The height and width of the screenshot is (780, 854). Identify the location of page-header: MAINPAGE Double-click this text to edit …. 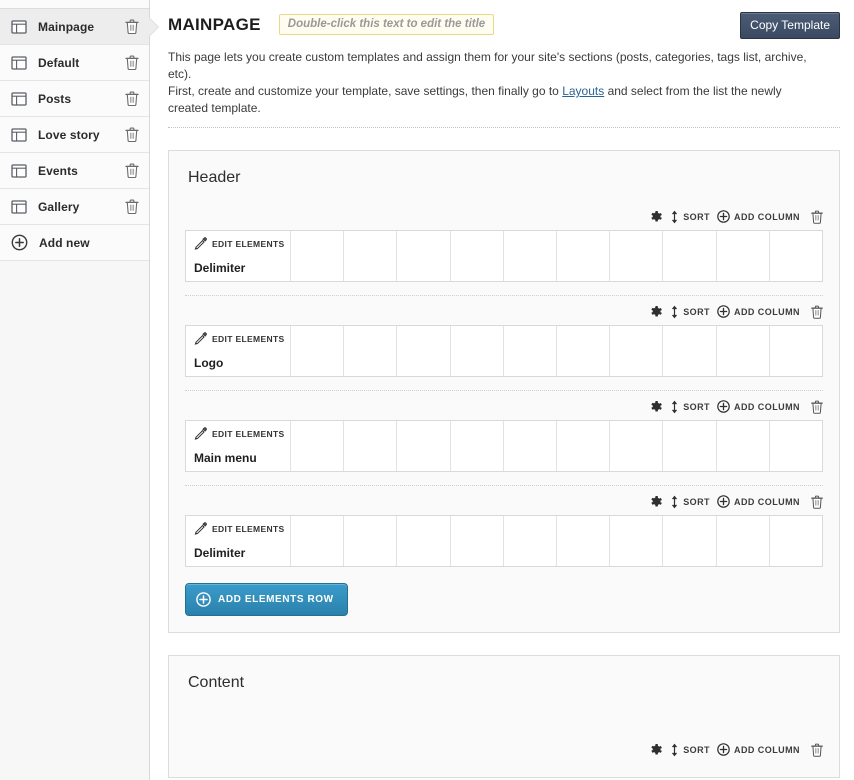
(504, 19).